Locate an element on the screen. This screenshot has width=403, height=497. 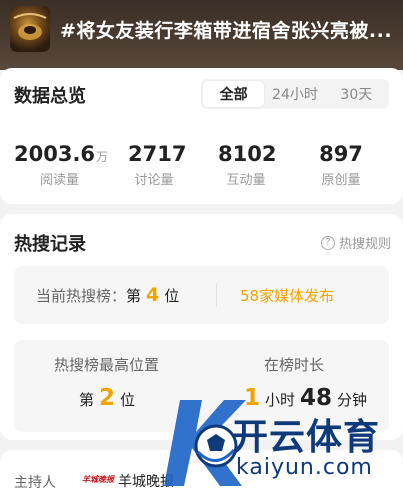
tab-all: 全部 is located at coordinates (234, 94).